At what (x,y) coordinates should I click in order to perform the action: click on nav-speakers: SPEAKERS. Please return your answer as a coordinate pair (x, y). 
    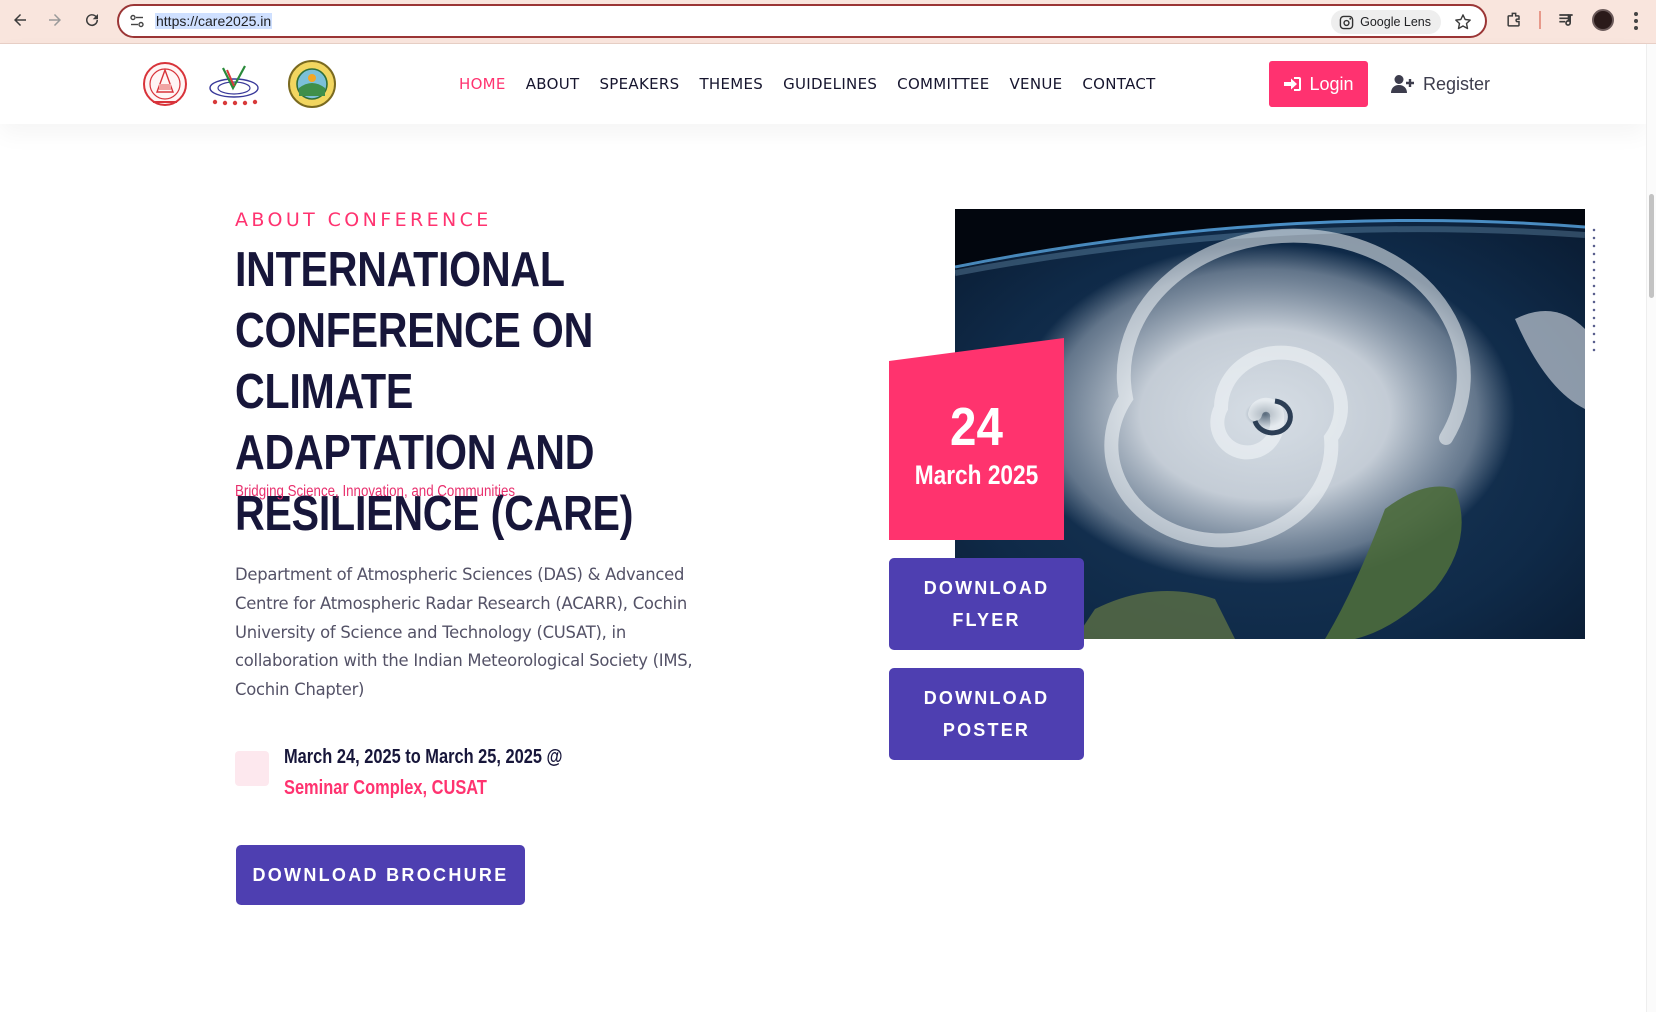
    Looking at the image, I should click on (639, 84).